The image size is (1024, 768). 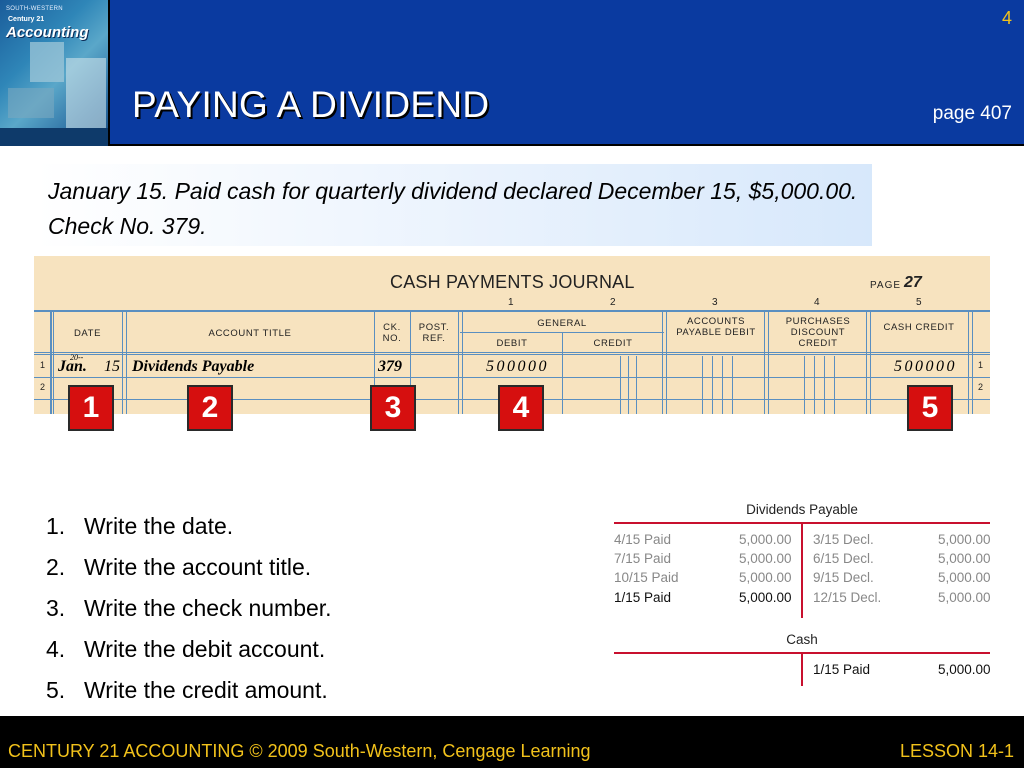 I want to click on column-number: 2, so click(x=613, y=302).